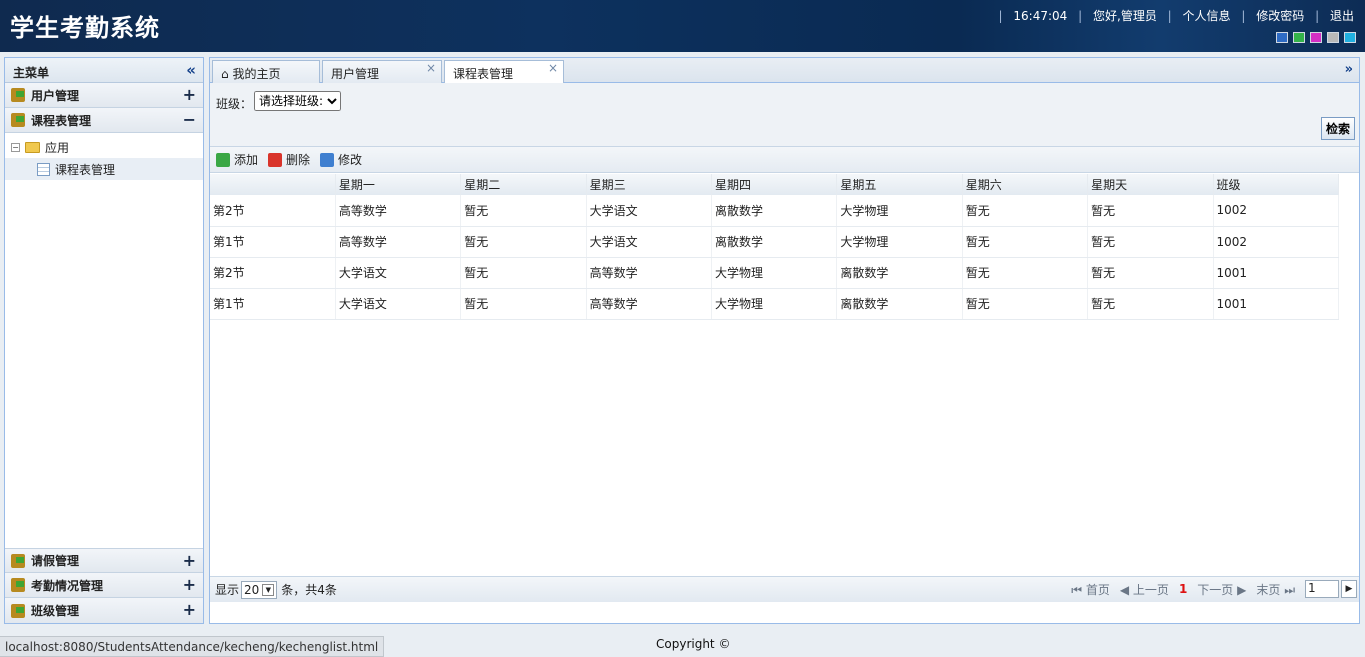 This screenshot has width=1365, height=657. Describe the element at coordinates (1025, 184) in the screenshot. I see `column-header: 星期六` at that location.